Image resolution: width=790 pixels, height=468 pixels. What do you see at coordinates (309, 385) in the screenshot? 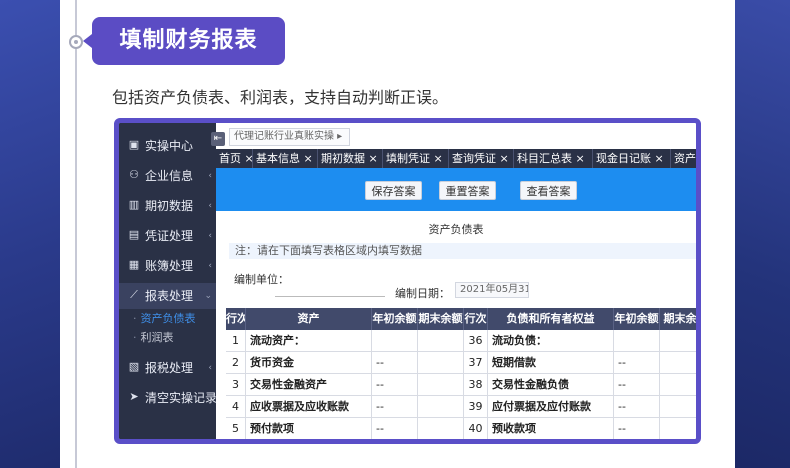
I see `table-cell-asset: 交易性金融资产` at bounding box center [309, 385].